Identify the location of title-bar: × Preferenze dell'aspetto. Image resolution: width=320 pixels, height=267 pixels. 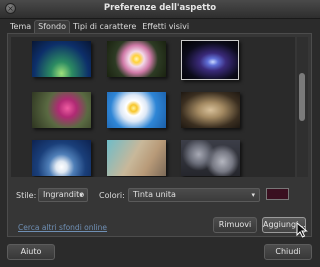
(160, 9).